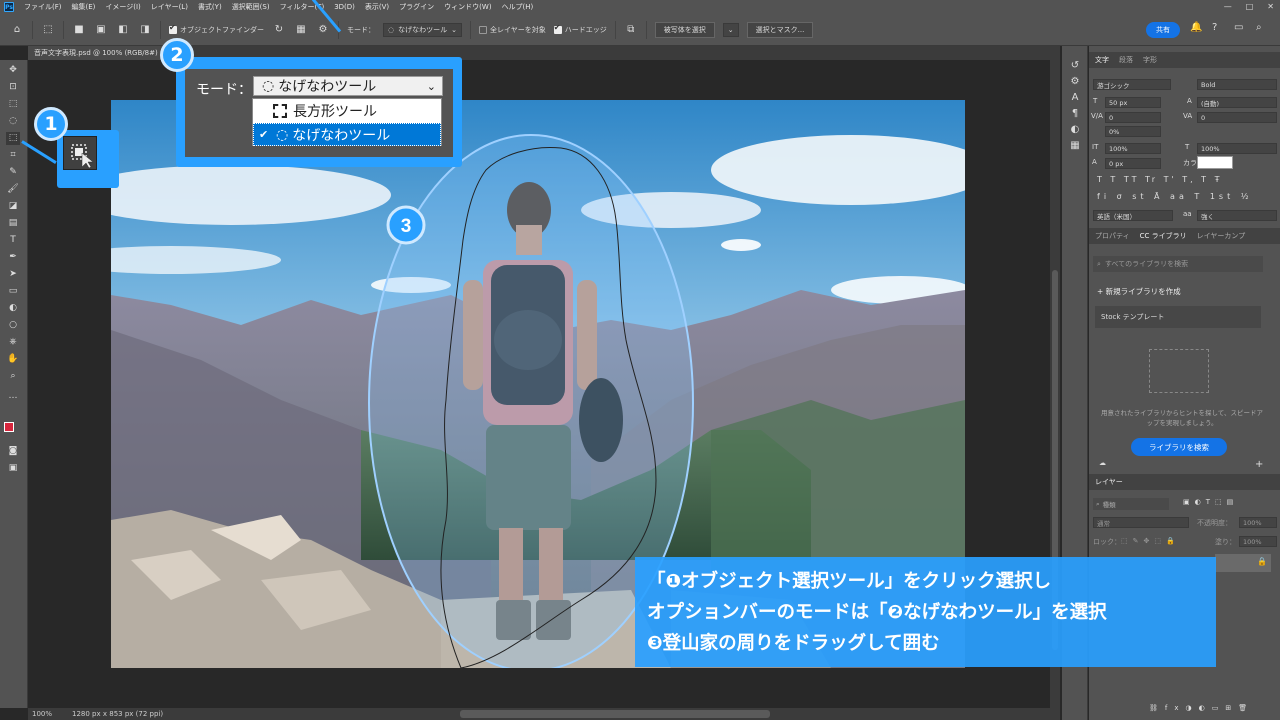  Describe the element at coordinates (13, 206) in the screenshot. I see `eraser-tool-icon: ◪` at that location.